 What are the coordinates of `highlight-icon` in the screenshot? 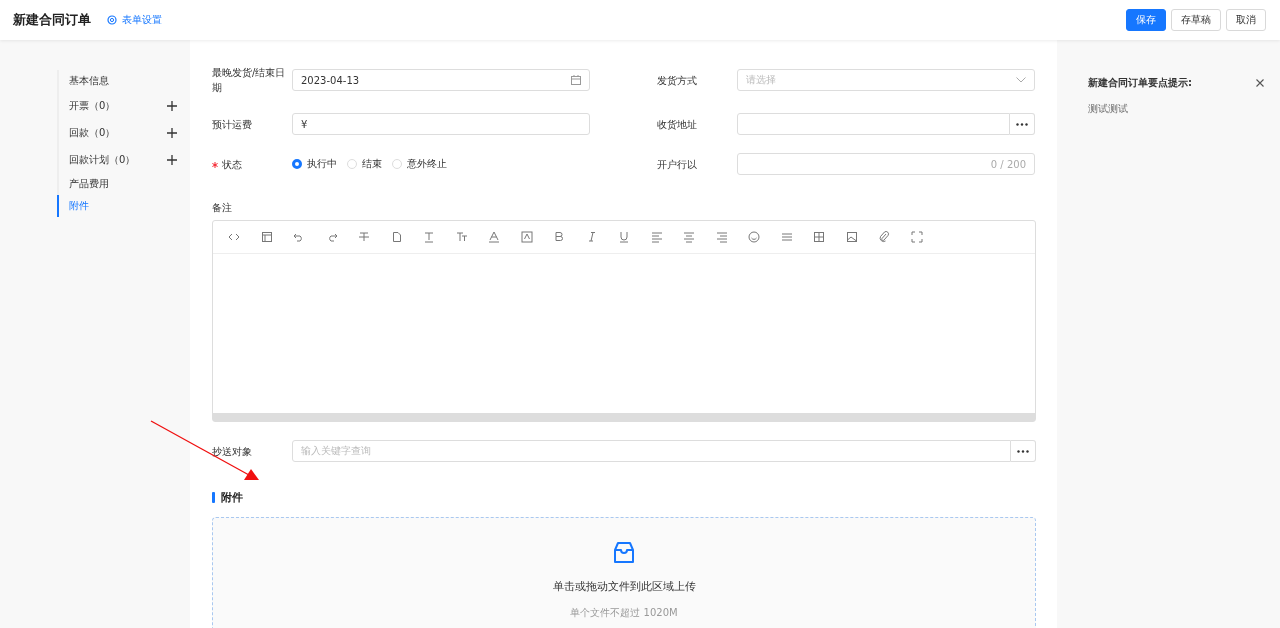 It's located at (526, 237).